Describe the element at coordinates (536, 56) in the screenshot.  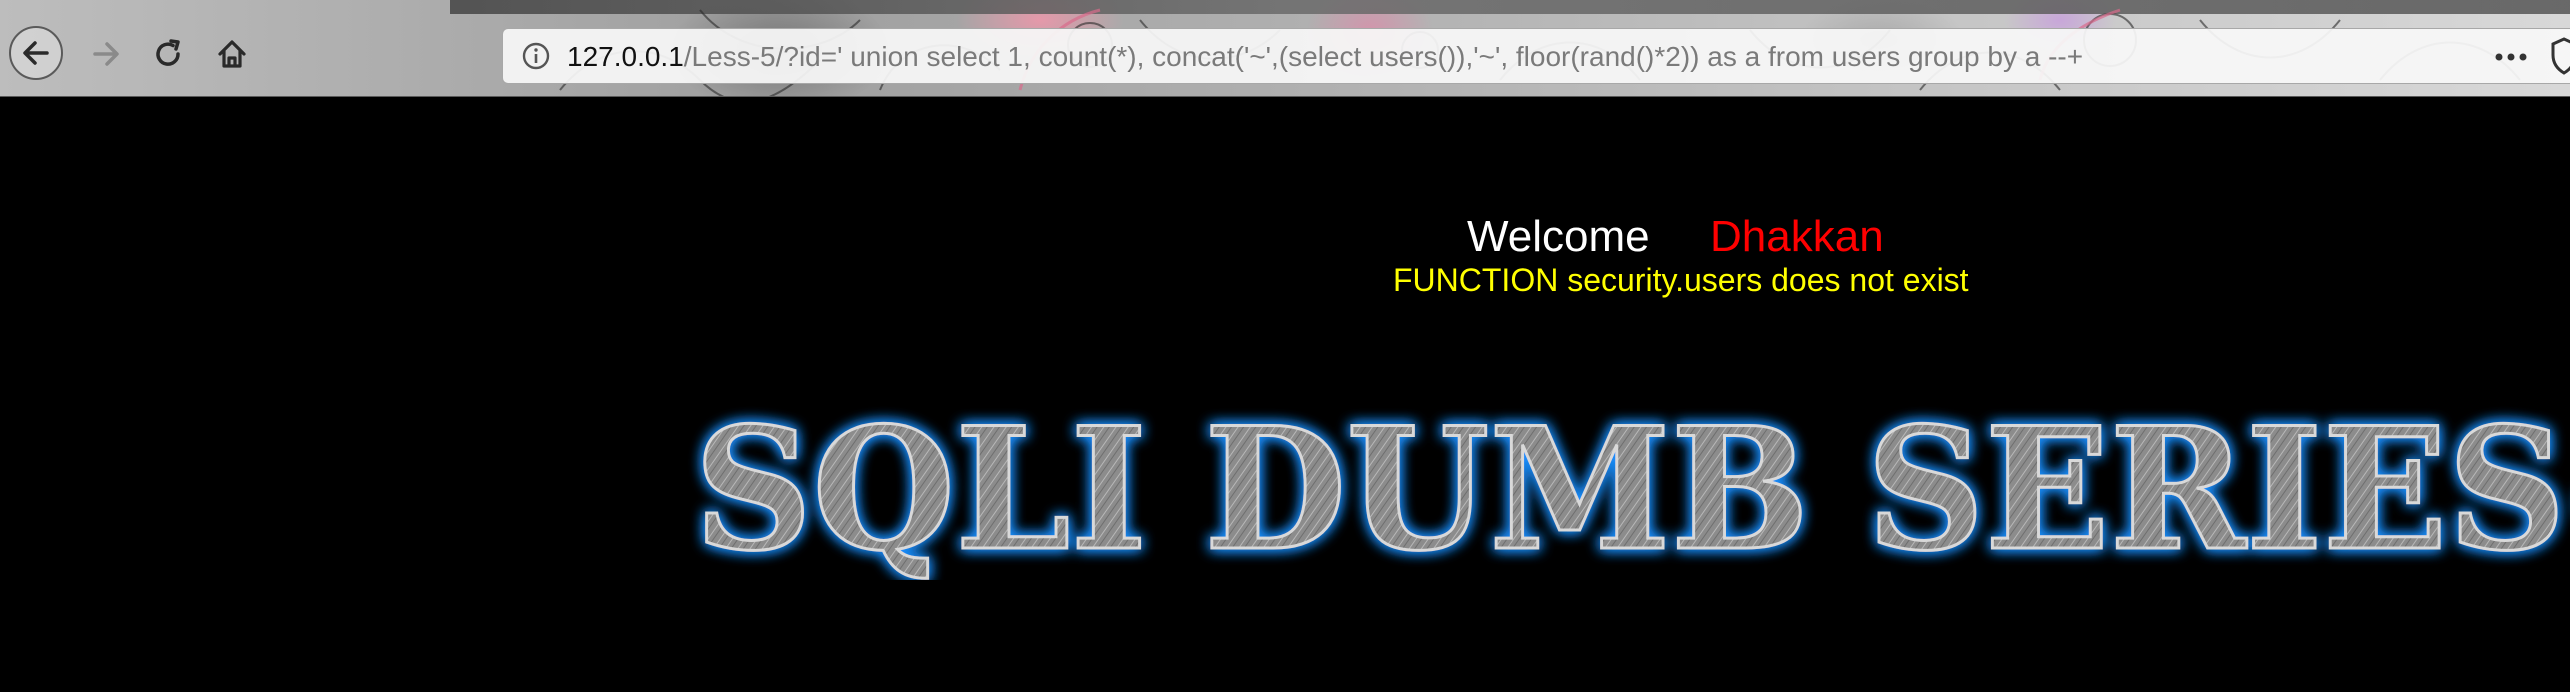
I see `info-icon` at that location.